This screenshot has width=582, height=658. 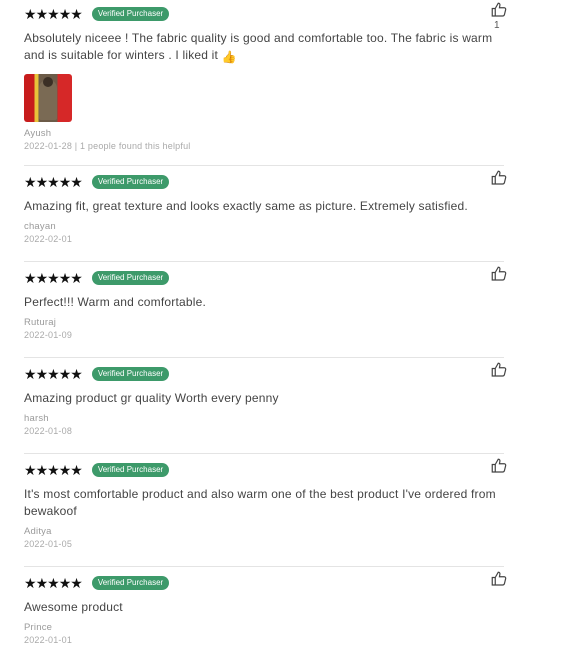 What do you see at coordinates (48, 640) in the screenshot?
I see `review-date: 2022-01-01` at bounding box center [48, 640].